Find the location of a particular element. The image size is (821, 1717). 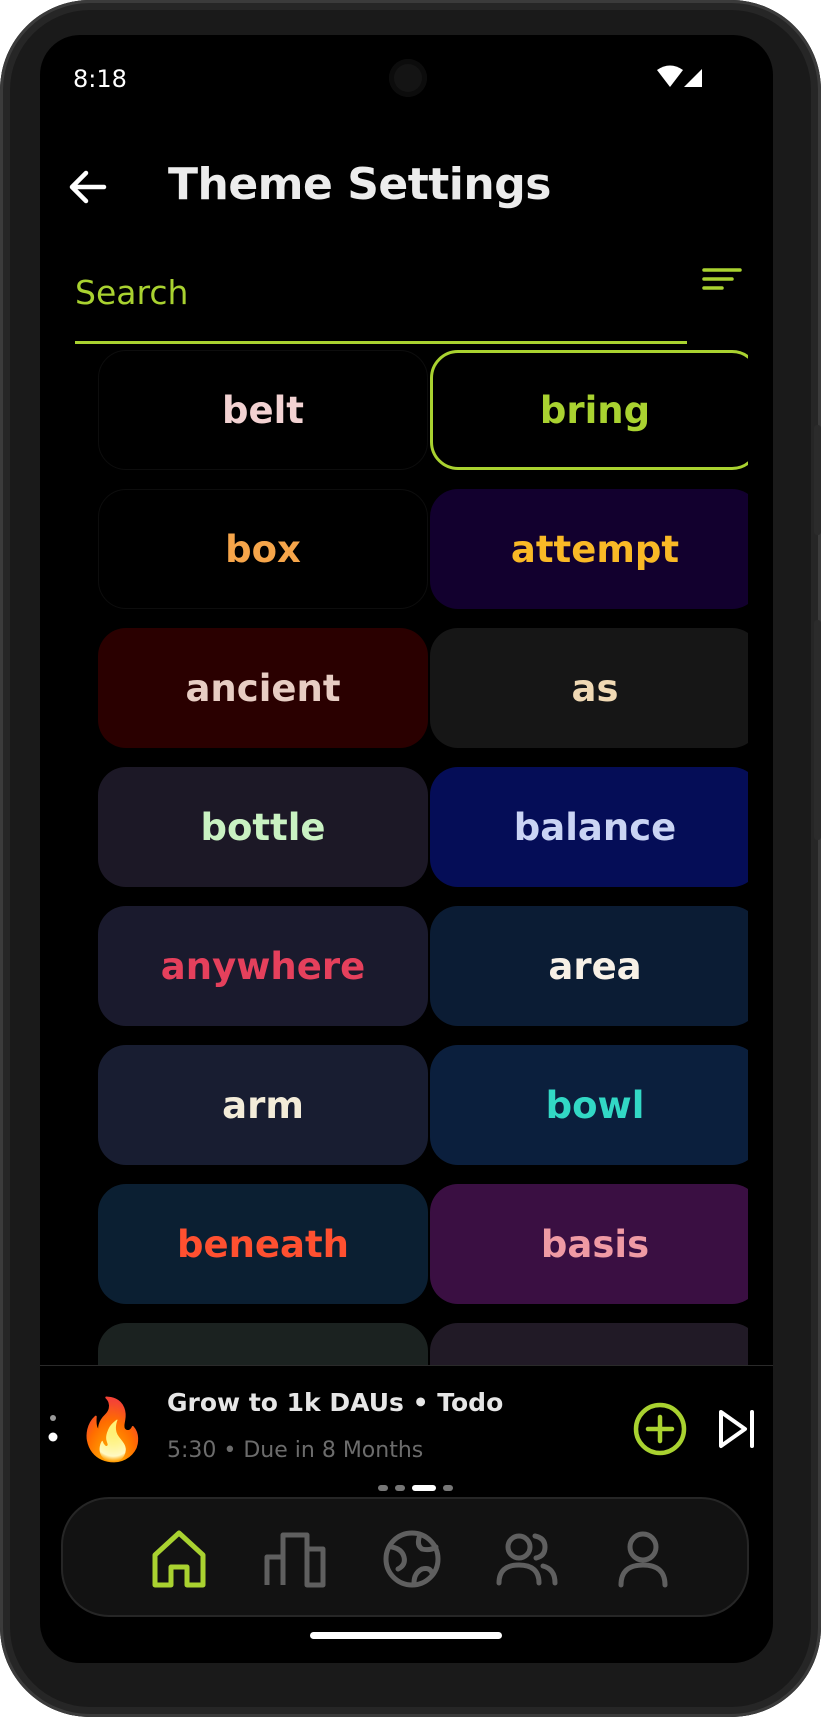

theme-tile: beneath is located at coordinates (263, 1244).